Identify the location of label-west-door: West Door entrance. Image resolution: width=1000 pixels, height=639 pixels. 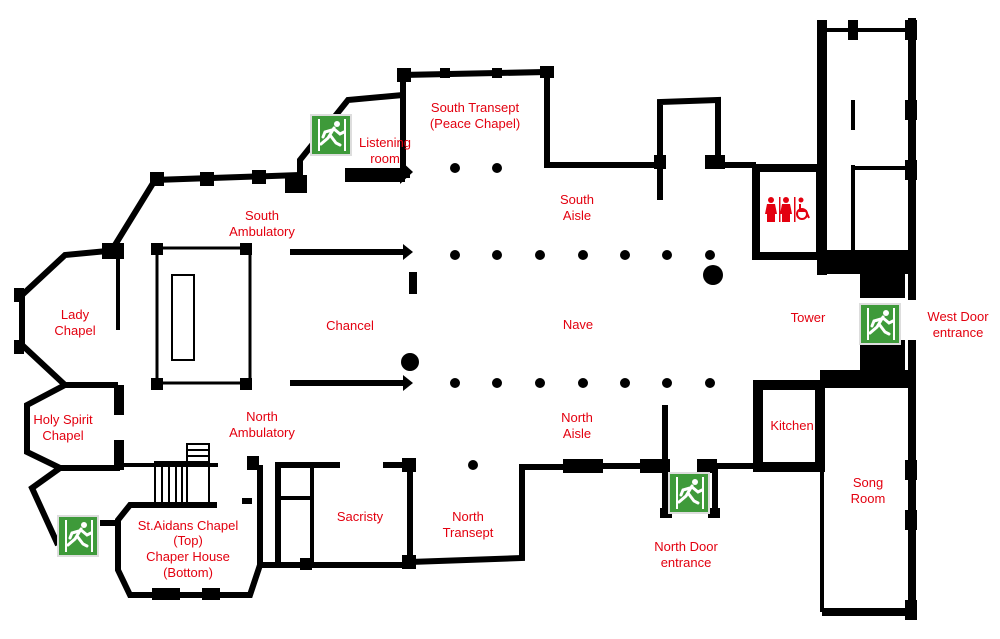
(958, 324).